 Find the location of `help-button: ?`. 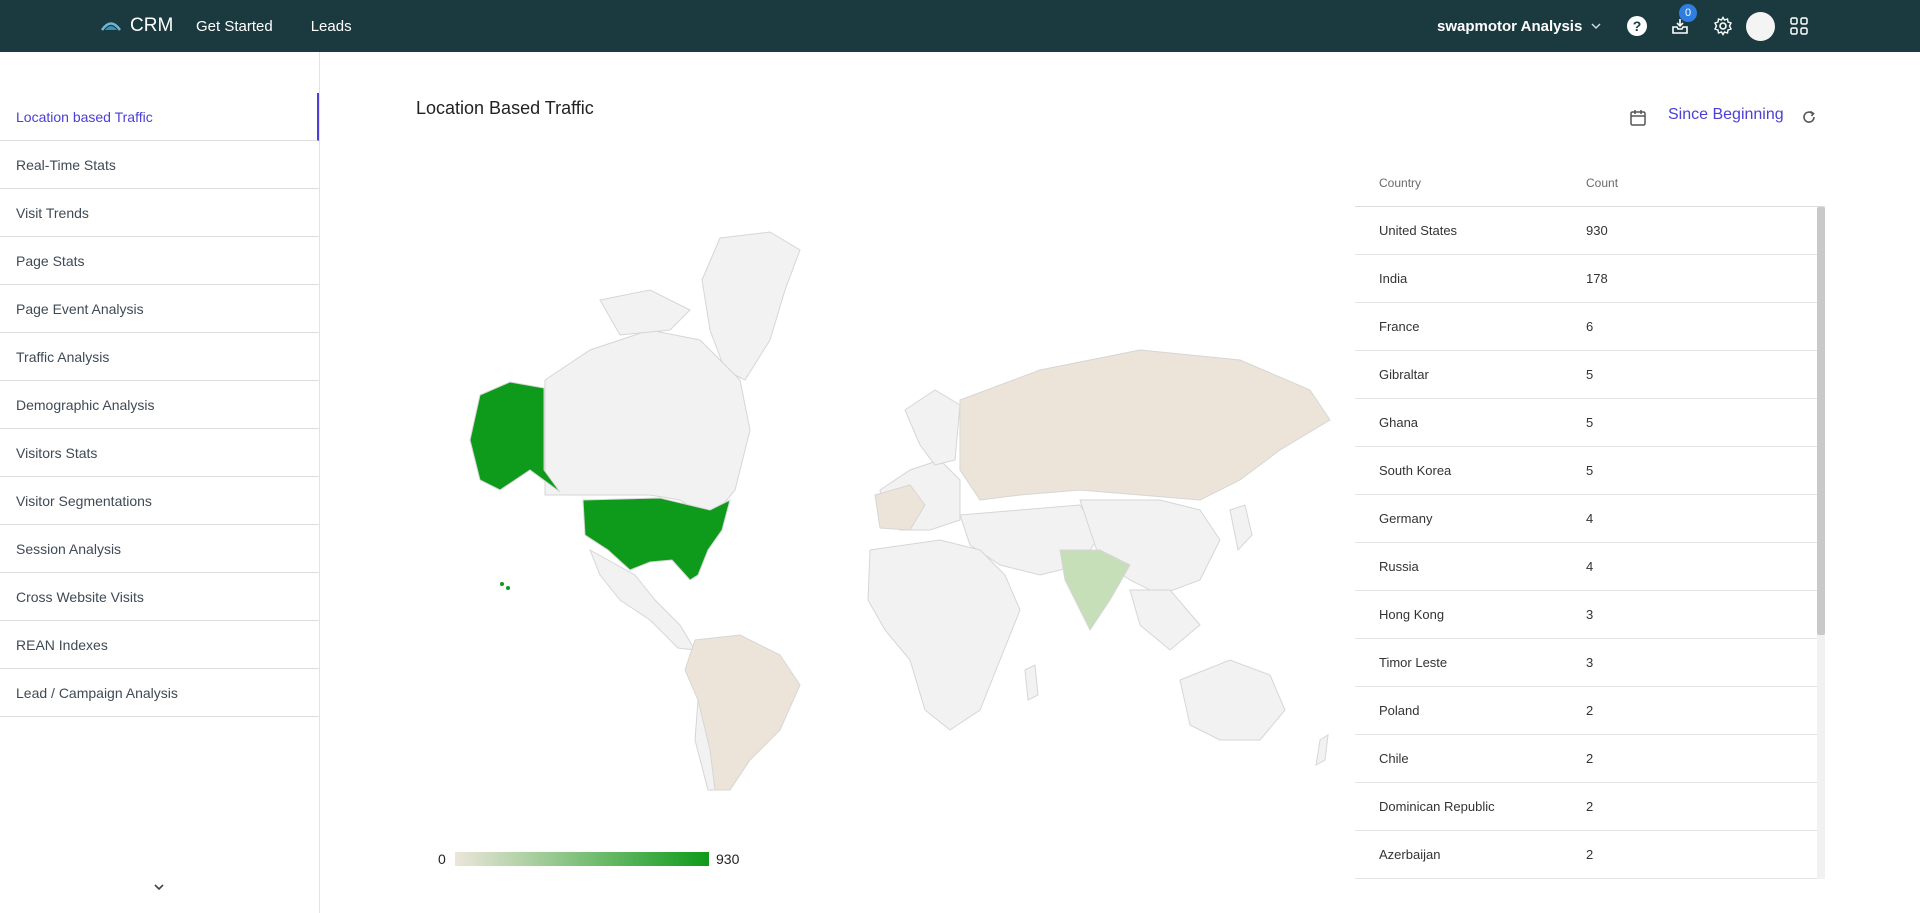

help-button: ? is located at coordinates (1637, 26).